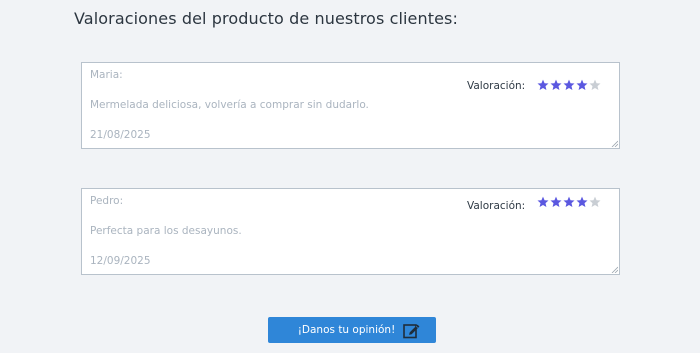 The height and width of the screenshot is (353, 700). Describe the element at coordinates (120, 135) in the screenshot. I see `review-date: 21/08/2025` at that location.